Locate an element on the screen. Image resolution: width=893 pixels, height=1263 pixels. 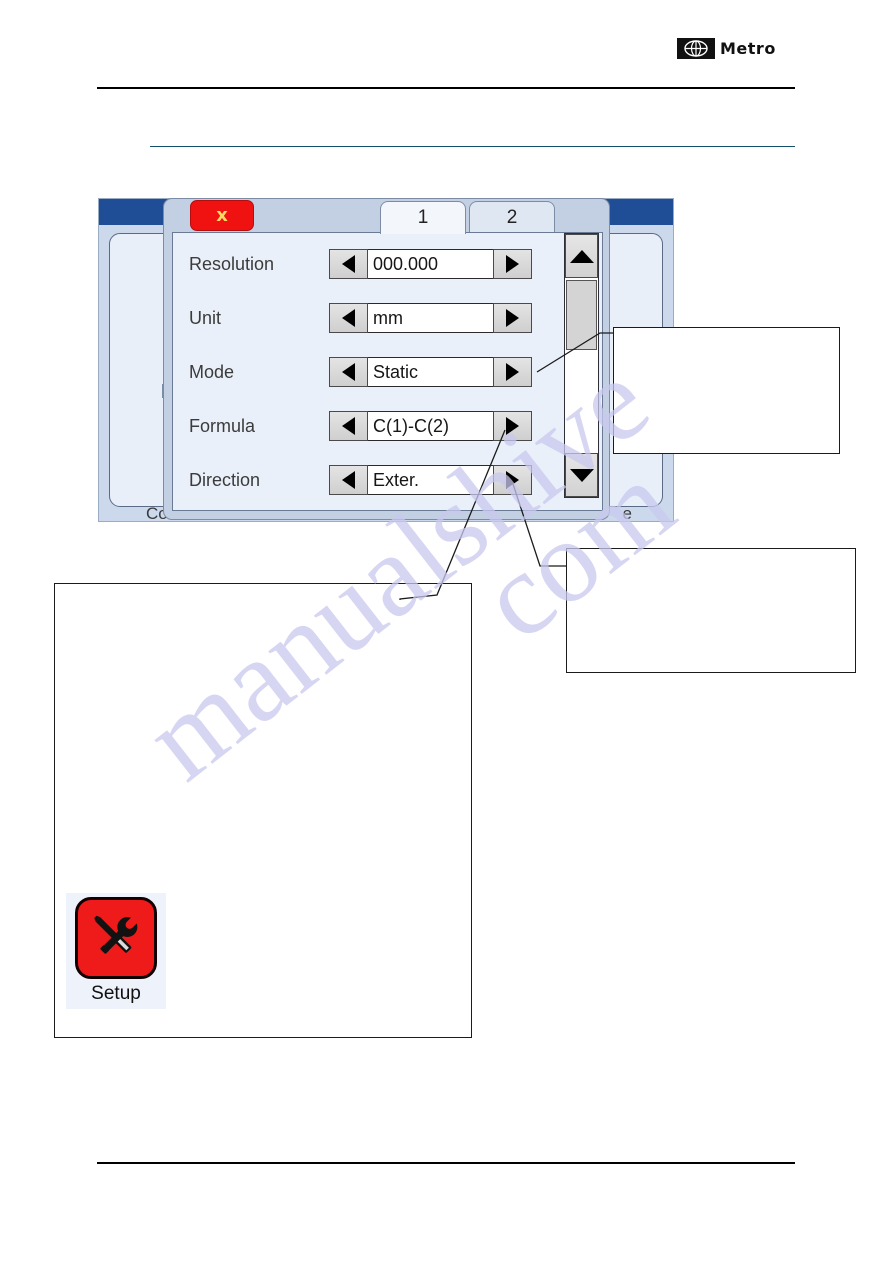
app-right-label: e is located at coordinates (627, 513).